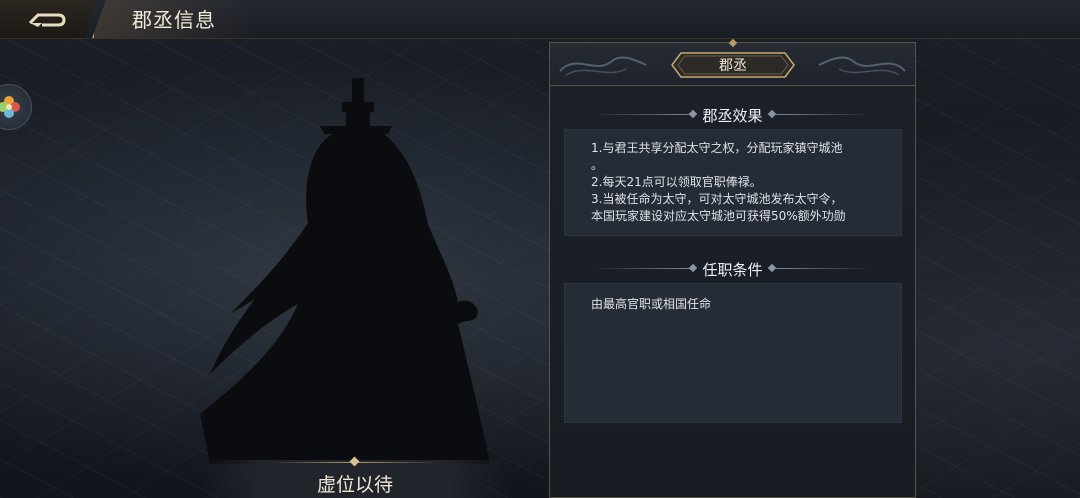 This screenshot has width=1080, height=498. What do you see at coordinates (733, 353) in the screenshot?
I see `conditions-content-box: 由最高官职或相国任命` at bounding box center [733, 353].